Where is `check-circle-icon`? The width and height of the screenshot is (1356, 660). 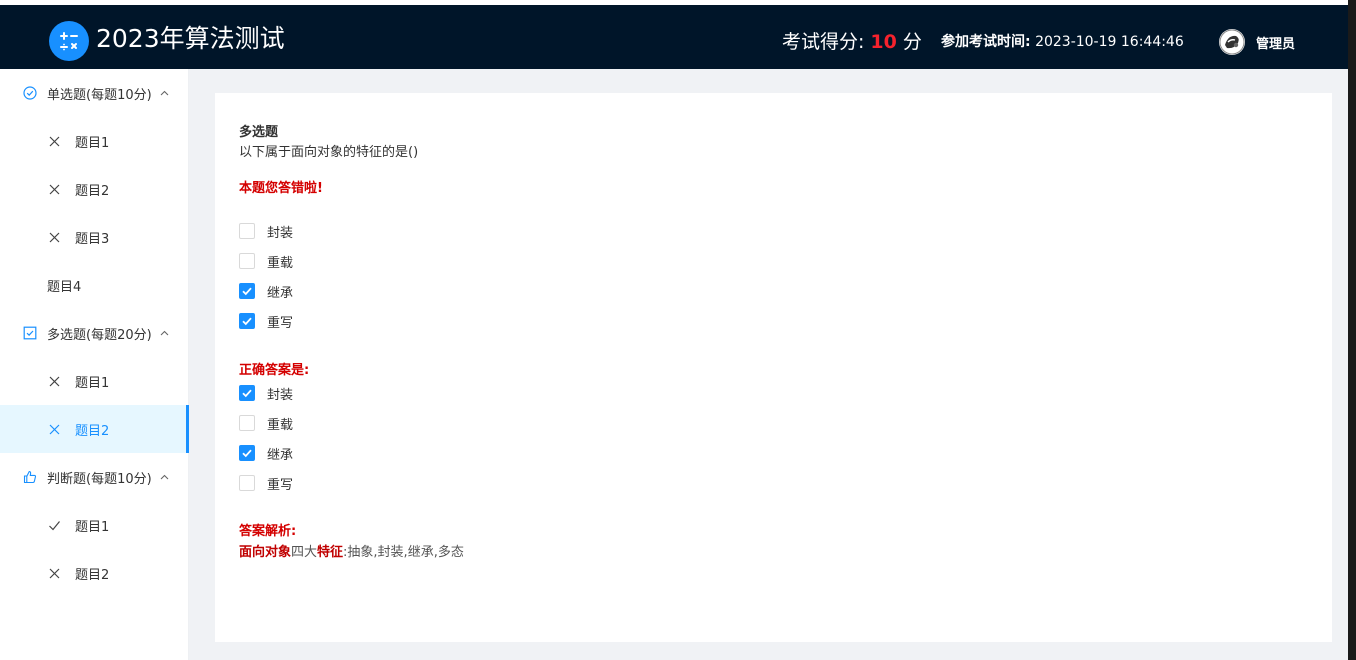 check-circle-icon is located at coordinates (30, 93).